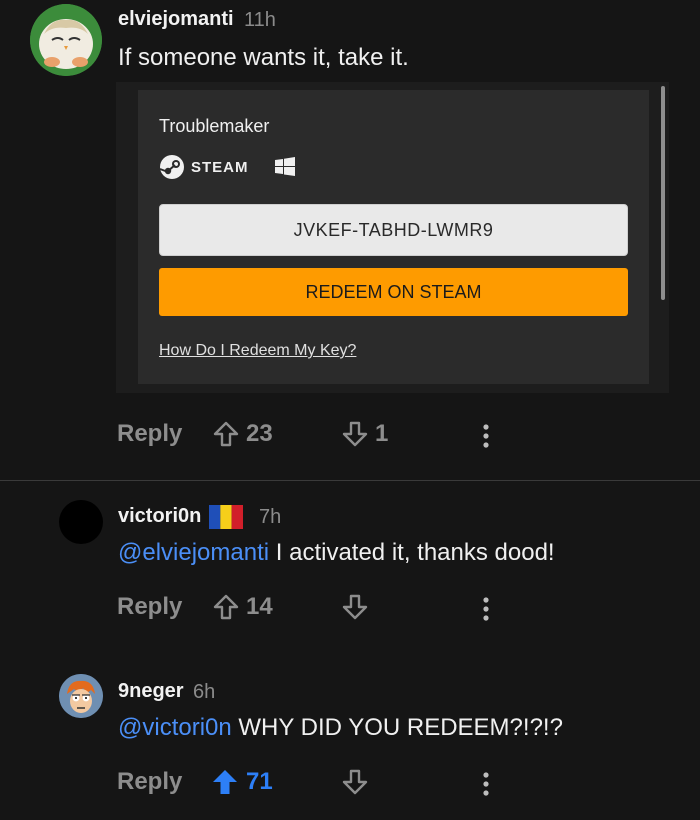 Image resolution: width=700 pixels, height=820 pixels. Describe the element at coordinates (397, 727) in the screenshot. I see `comment-body: WHY DID YOU REDEEM?!?!?` at that location.